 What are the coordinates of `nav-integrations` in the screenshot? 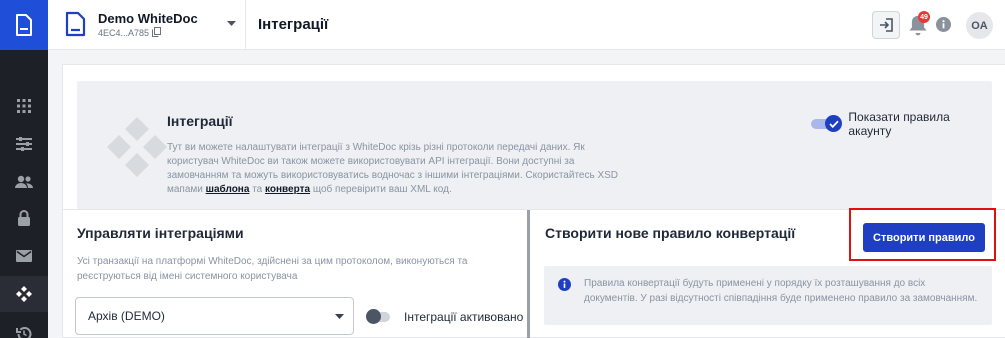 It's located at (24, 294).